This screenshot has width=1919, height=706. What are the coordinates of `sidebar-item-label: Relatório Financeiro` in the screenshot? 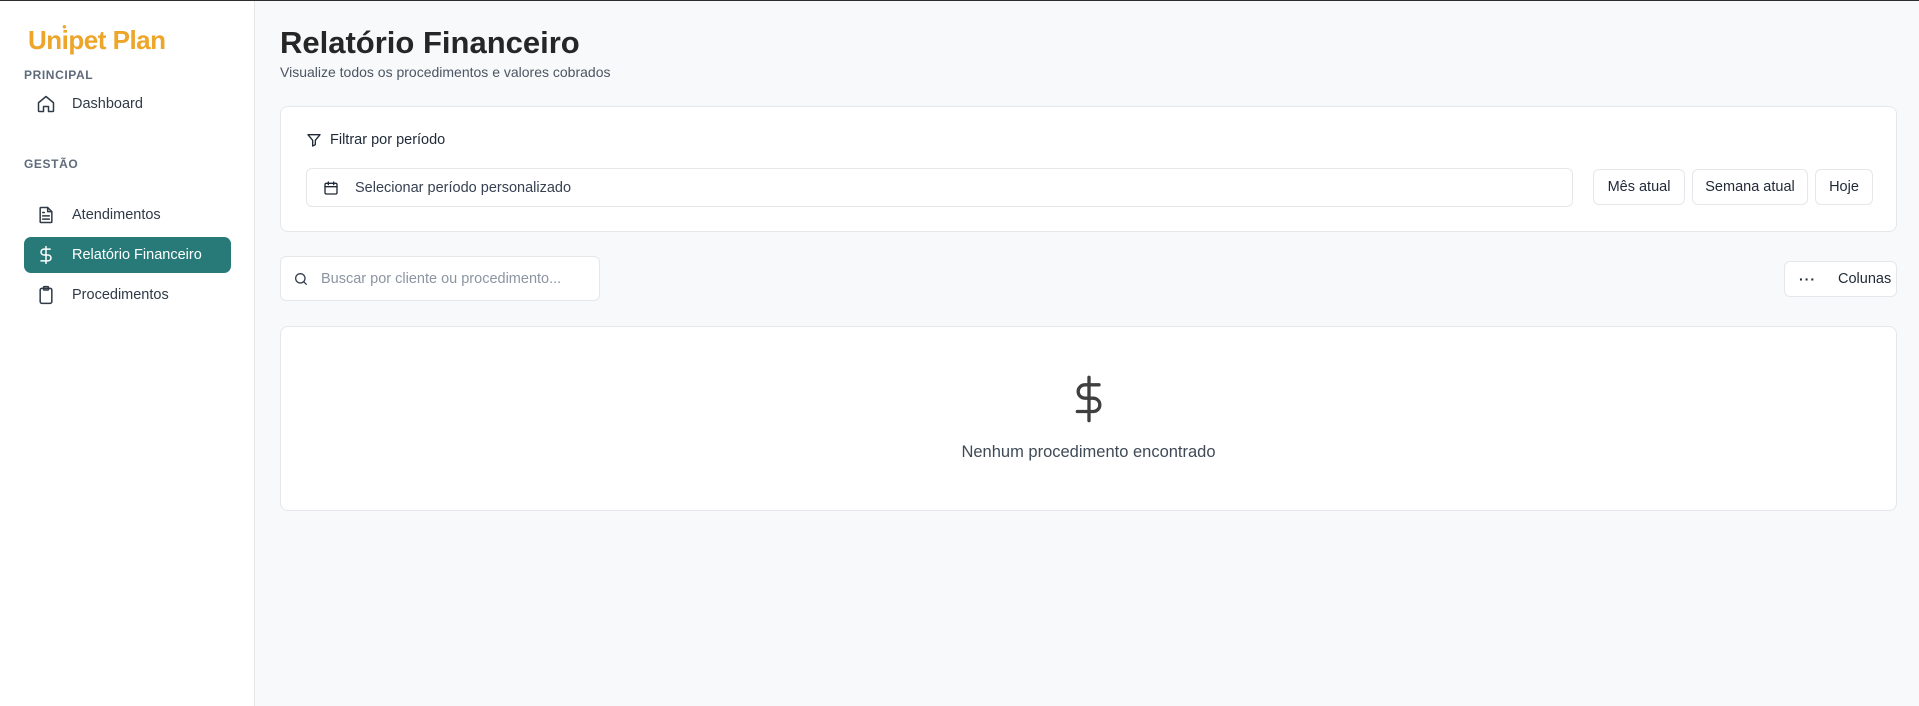 It's located at (137, 255).